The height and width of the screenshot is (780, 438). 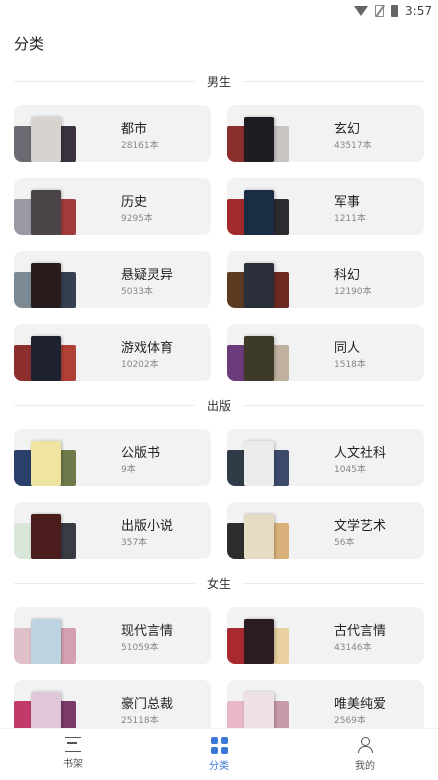 I want to click on category-name: 现代言情, so click(x=147, y=631).